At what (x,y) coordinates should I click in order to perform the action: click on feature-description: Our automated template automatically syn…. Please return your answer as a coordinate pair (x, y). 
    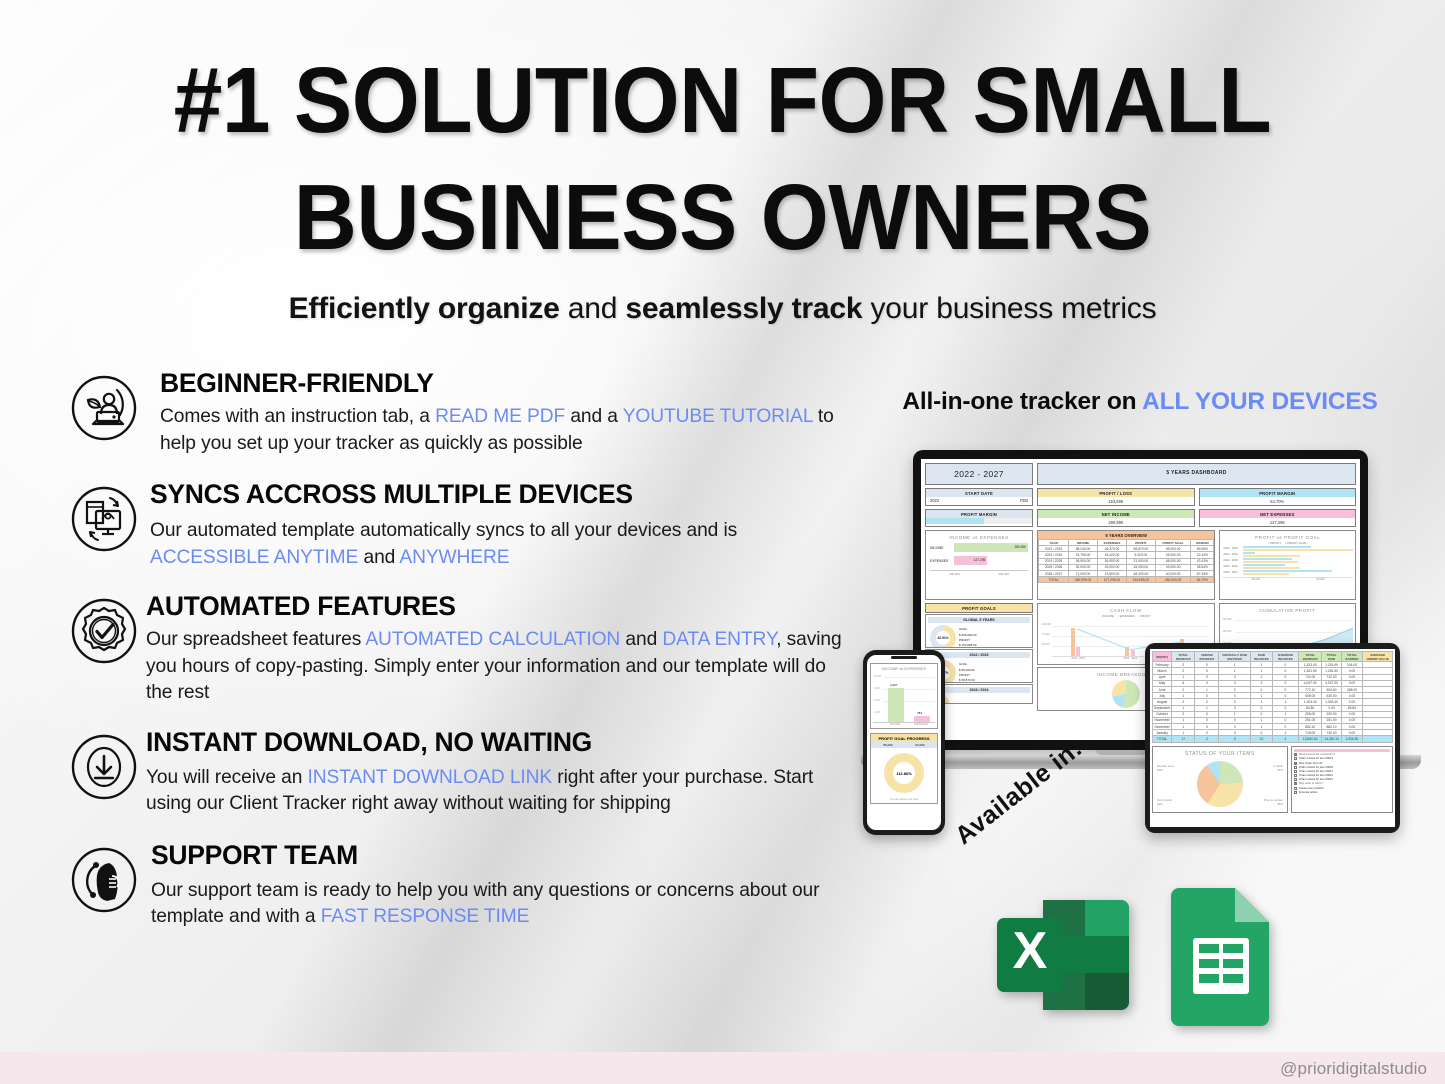
    Looking at the image, I should click on (496, 544).